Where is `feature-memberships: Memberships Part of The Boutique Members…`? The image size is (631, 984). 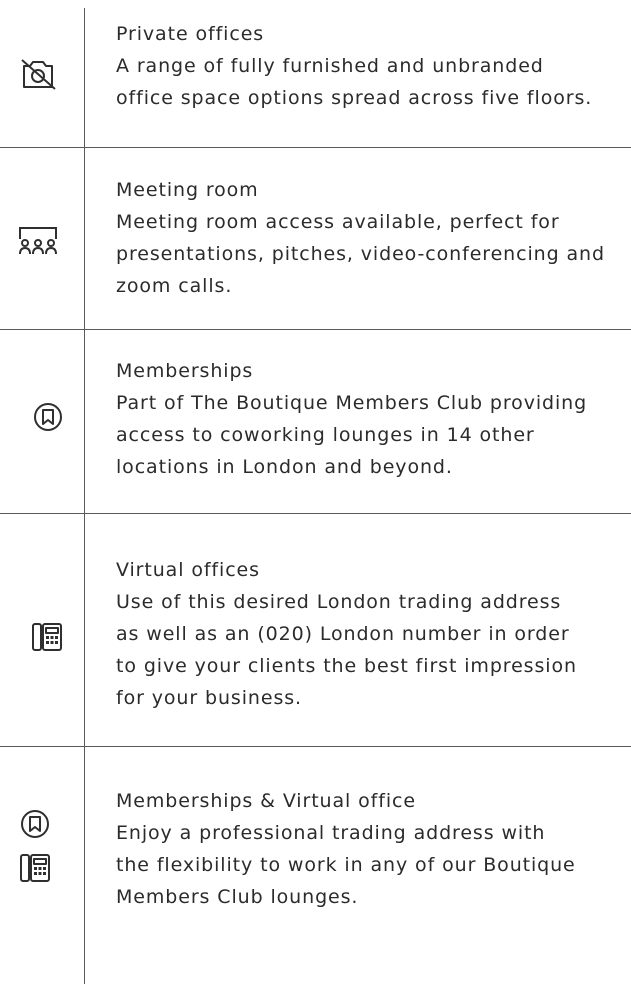 feature-memberships: Memberships Part of The Boutique Members… is located at coordinates (372, 421).